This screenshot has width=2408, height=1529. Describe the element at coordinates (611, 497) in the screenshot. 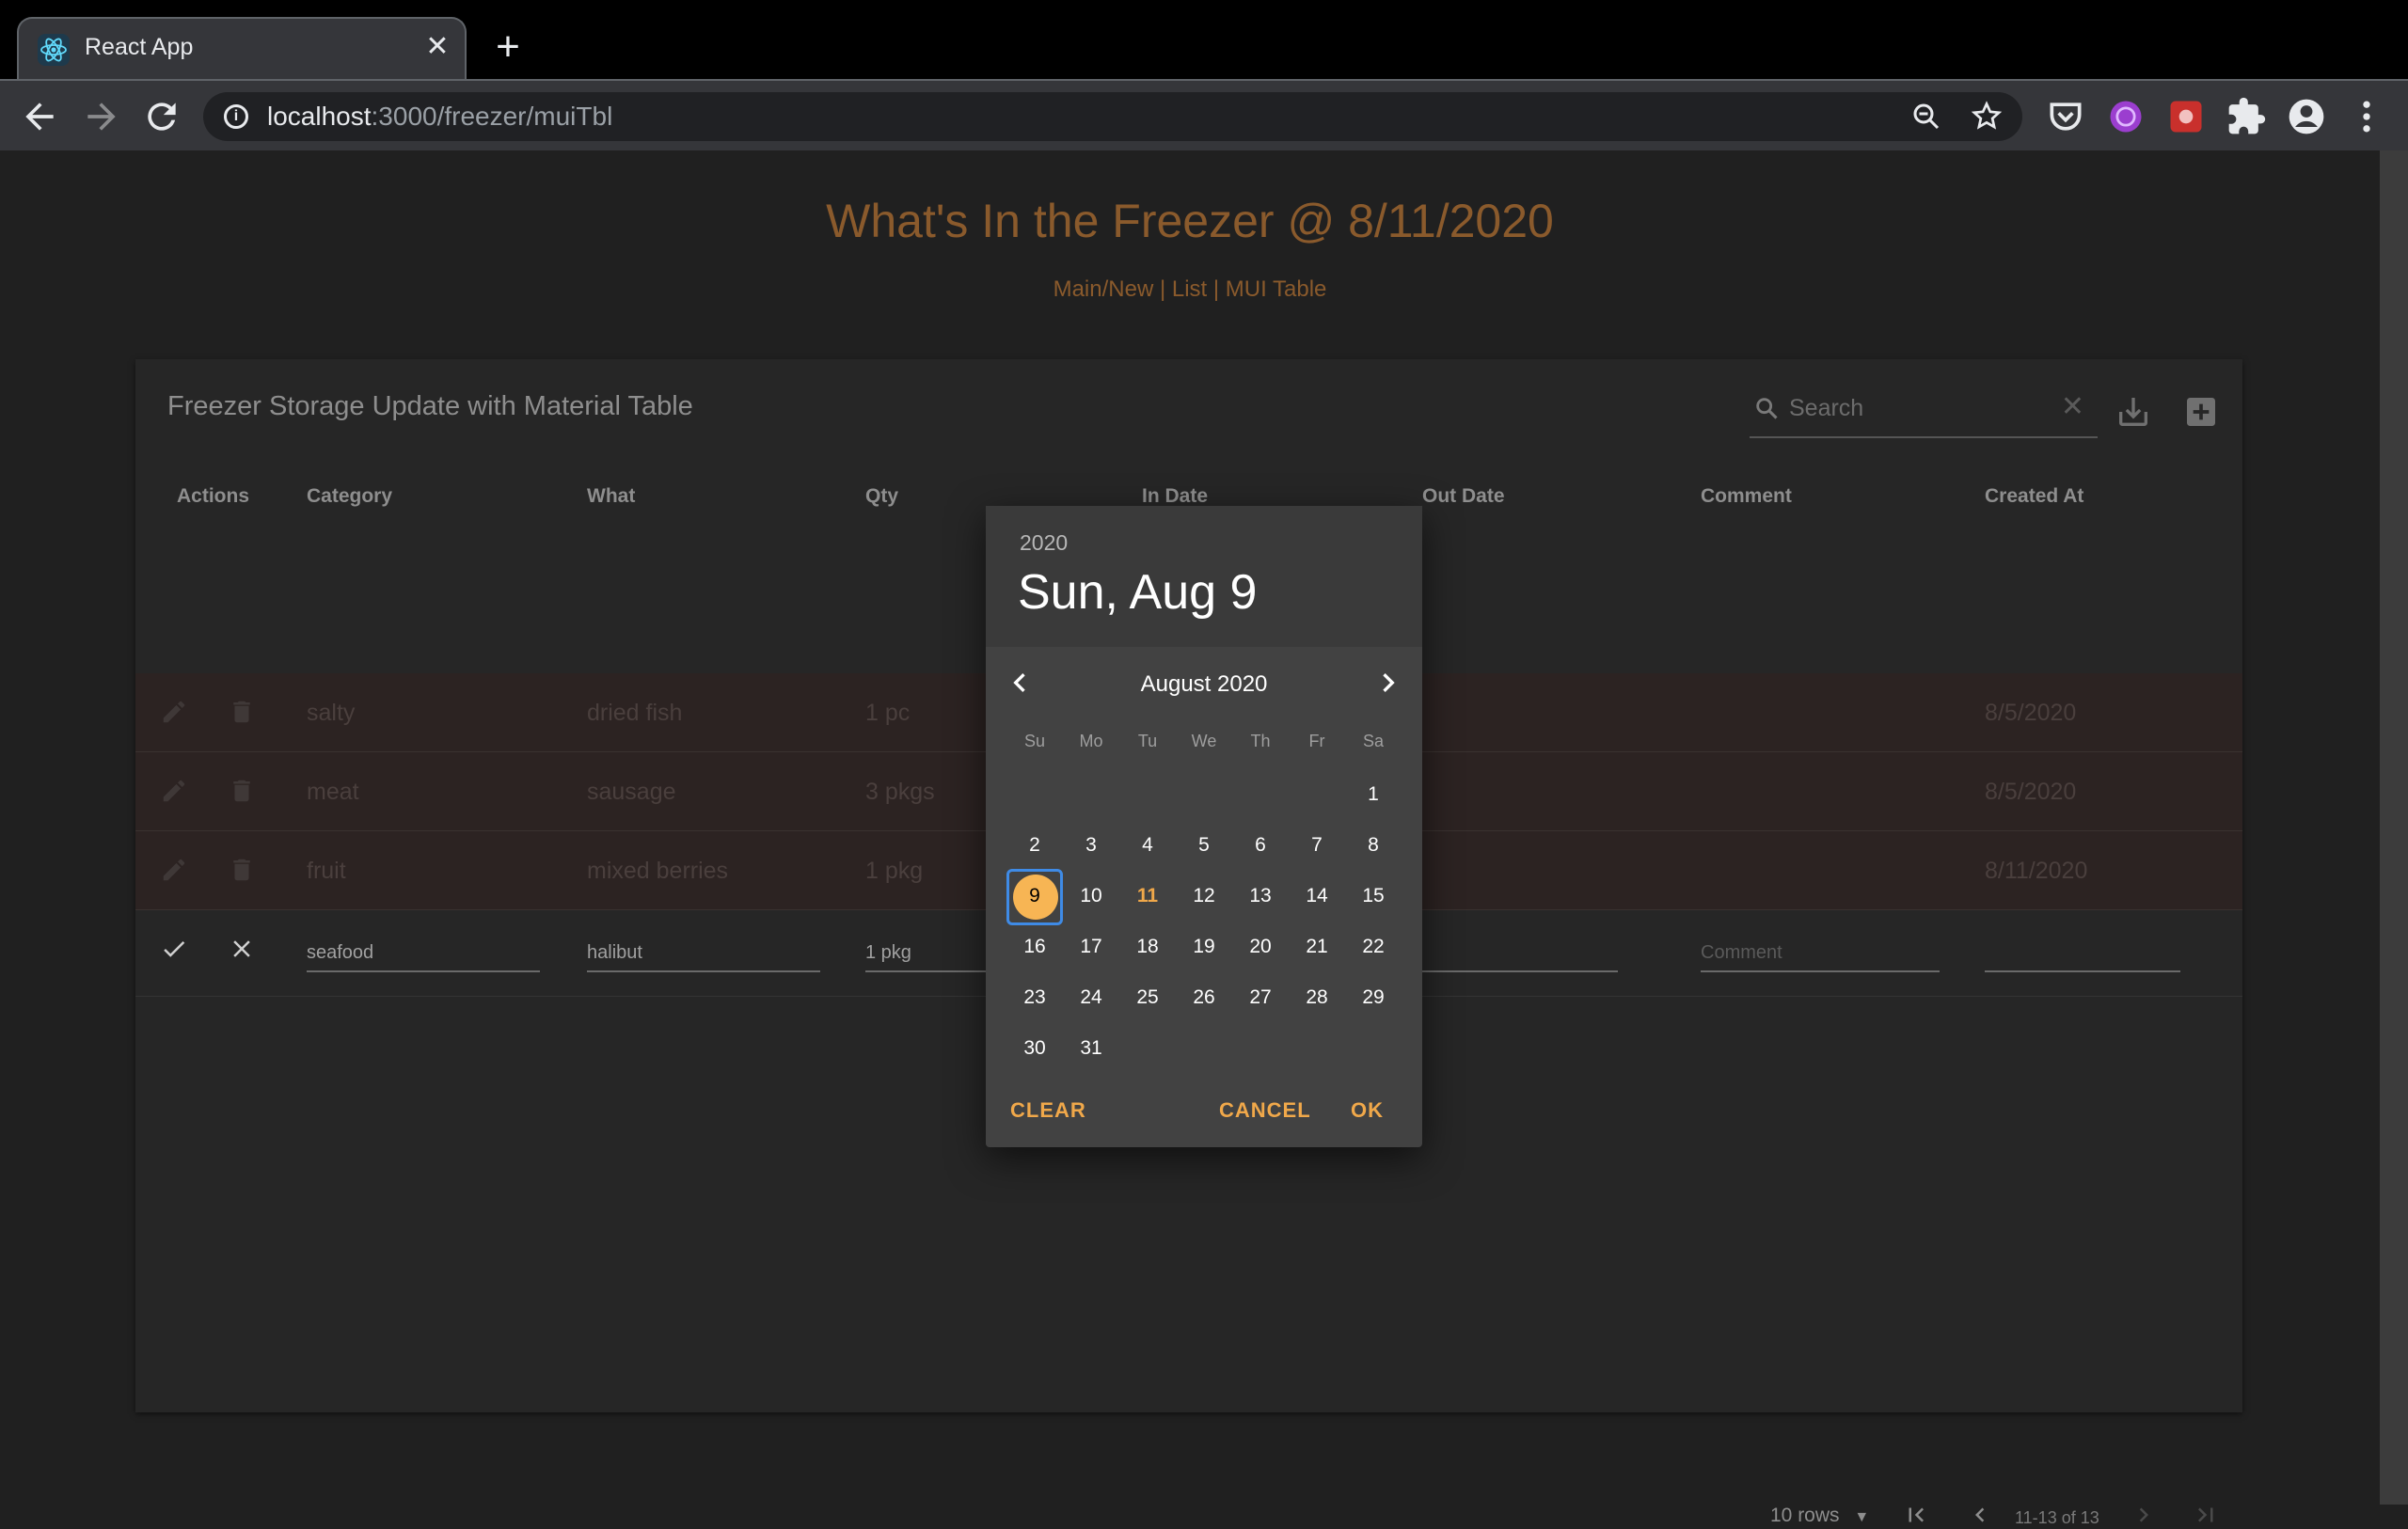

I see `col-header-what: What` at that location.